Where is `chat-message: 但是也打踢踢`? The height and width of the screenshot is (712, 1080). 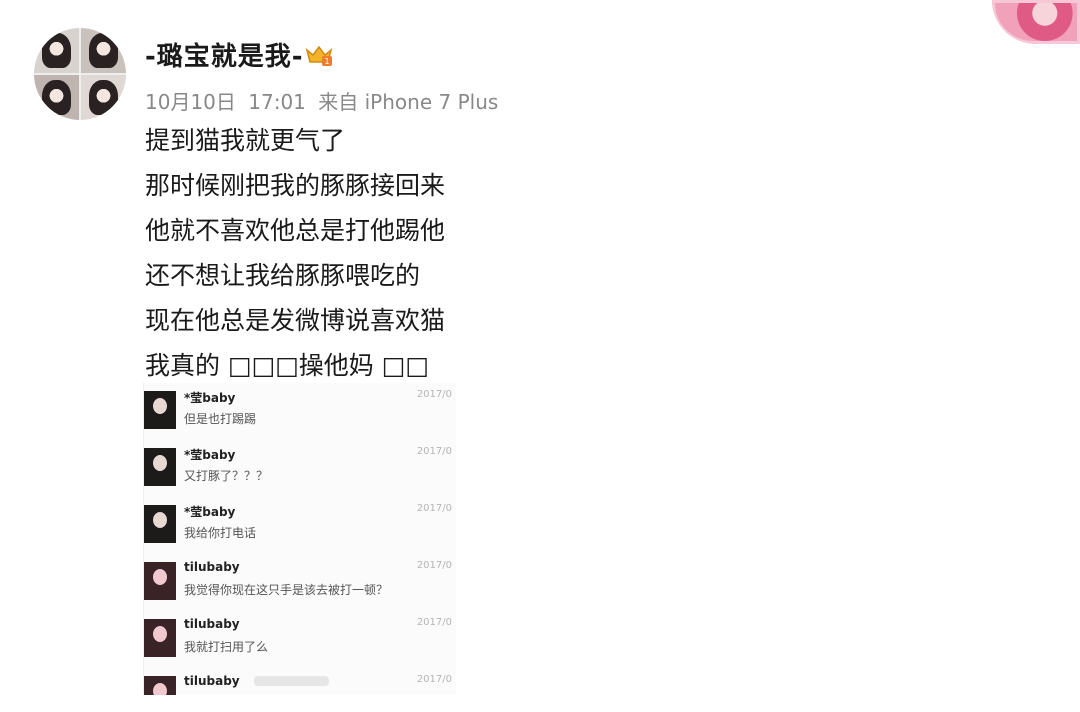 chat-message: 但是也打踢踢 is located at coordinates (220, 419).